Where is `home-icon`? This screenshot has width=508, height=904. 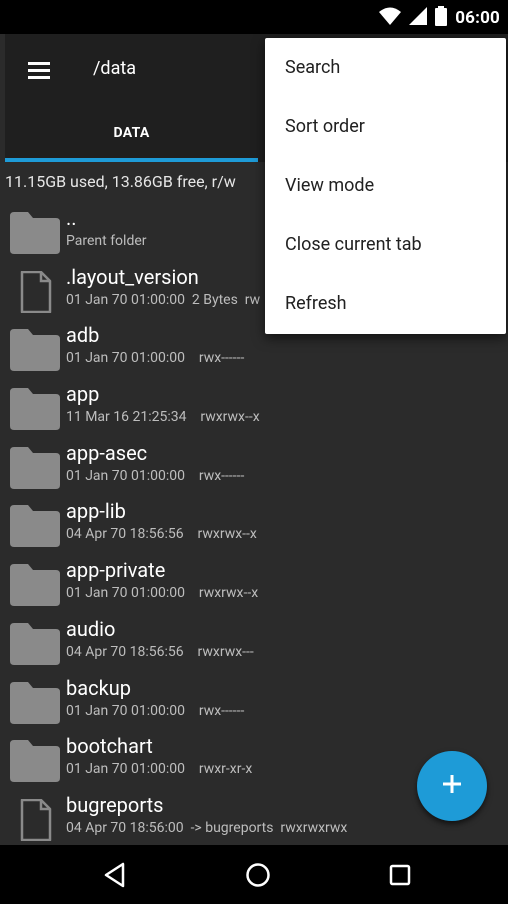 home-icon is located at coordinates (258, 875).